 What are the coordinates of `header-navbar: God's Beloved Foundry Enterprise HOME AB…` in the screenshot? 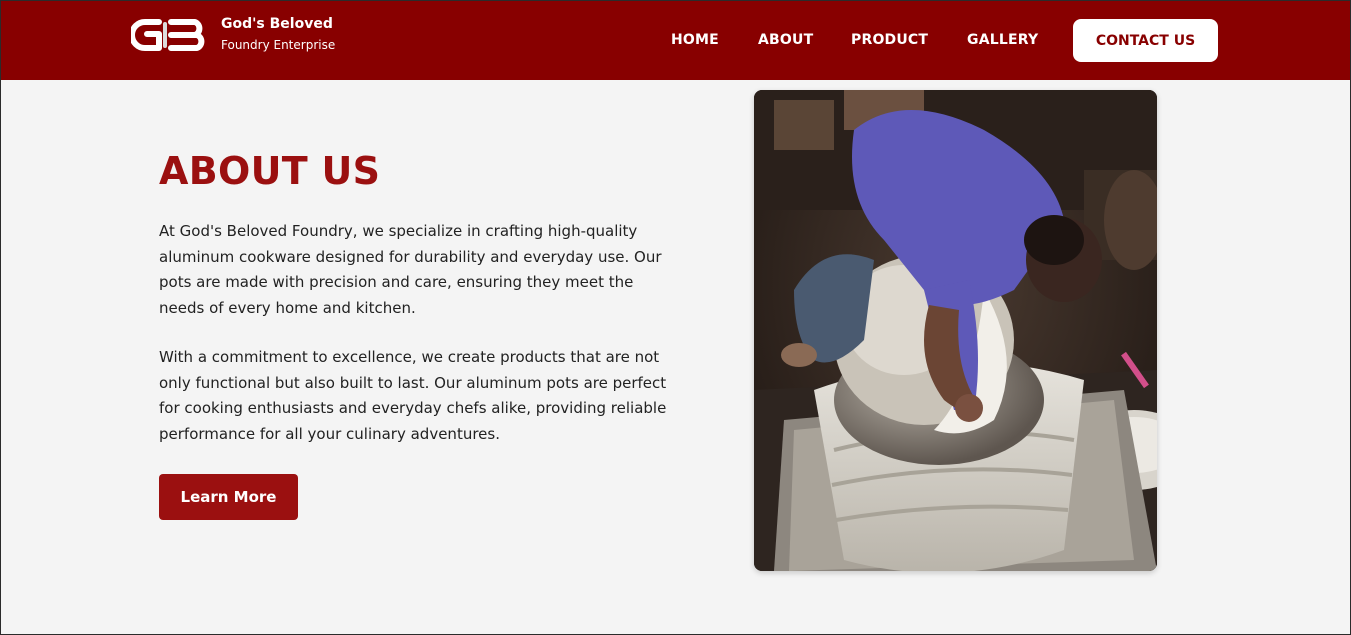 It's located at (675, 40).